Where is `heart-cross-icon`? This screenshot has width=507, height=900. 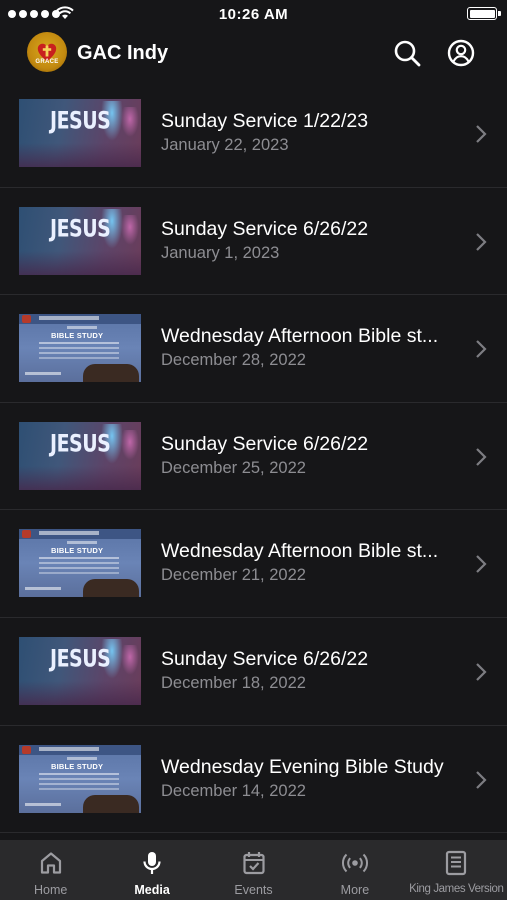
heart-cross-icon is located at coordinates (47, 52).